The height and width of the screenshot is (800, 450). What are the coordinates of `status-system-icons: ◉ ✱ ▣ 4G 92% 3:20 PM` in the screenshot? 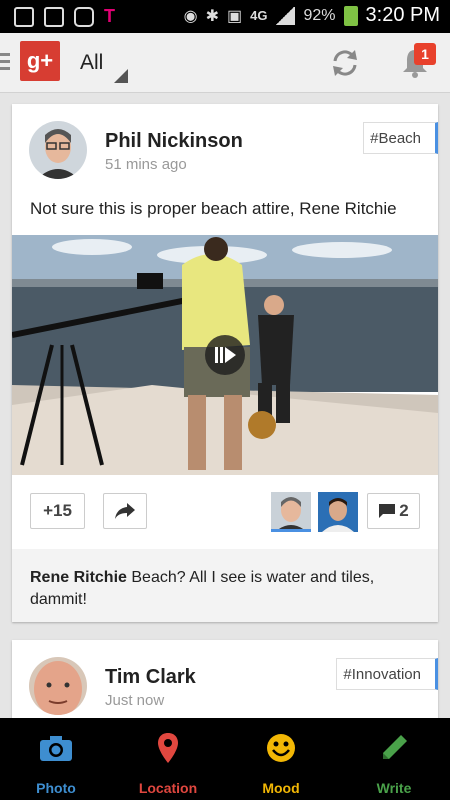 It's located at (312, 15).